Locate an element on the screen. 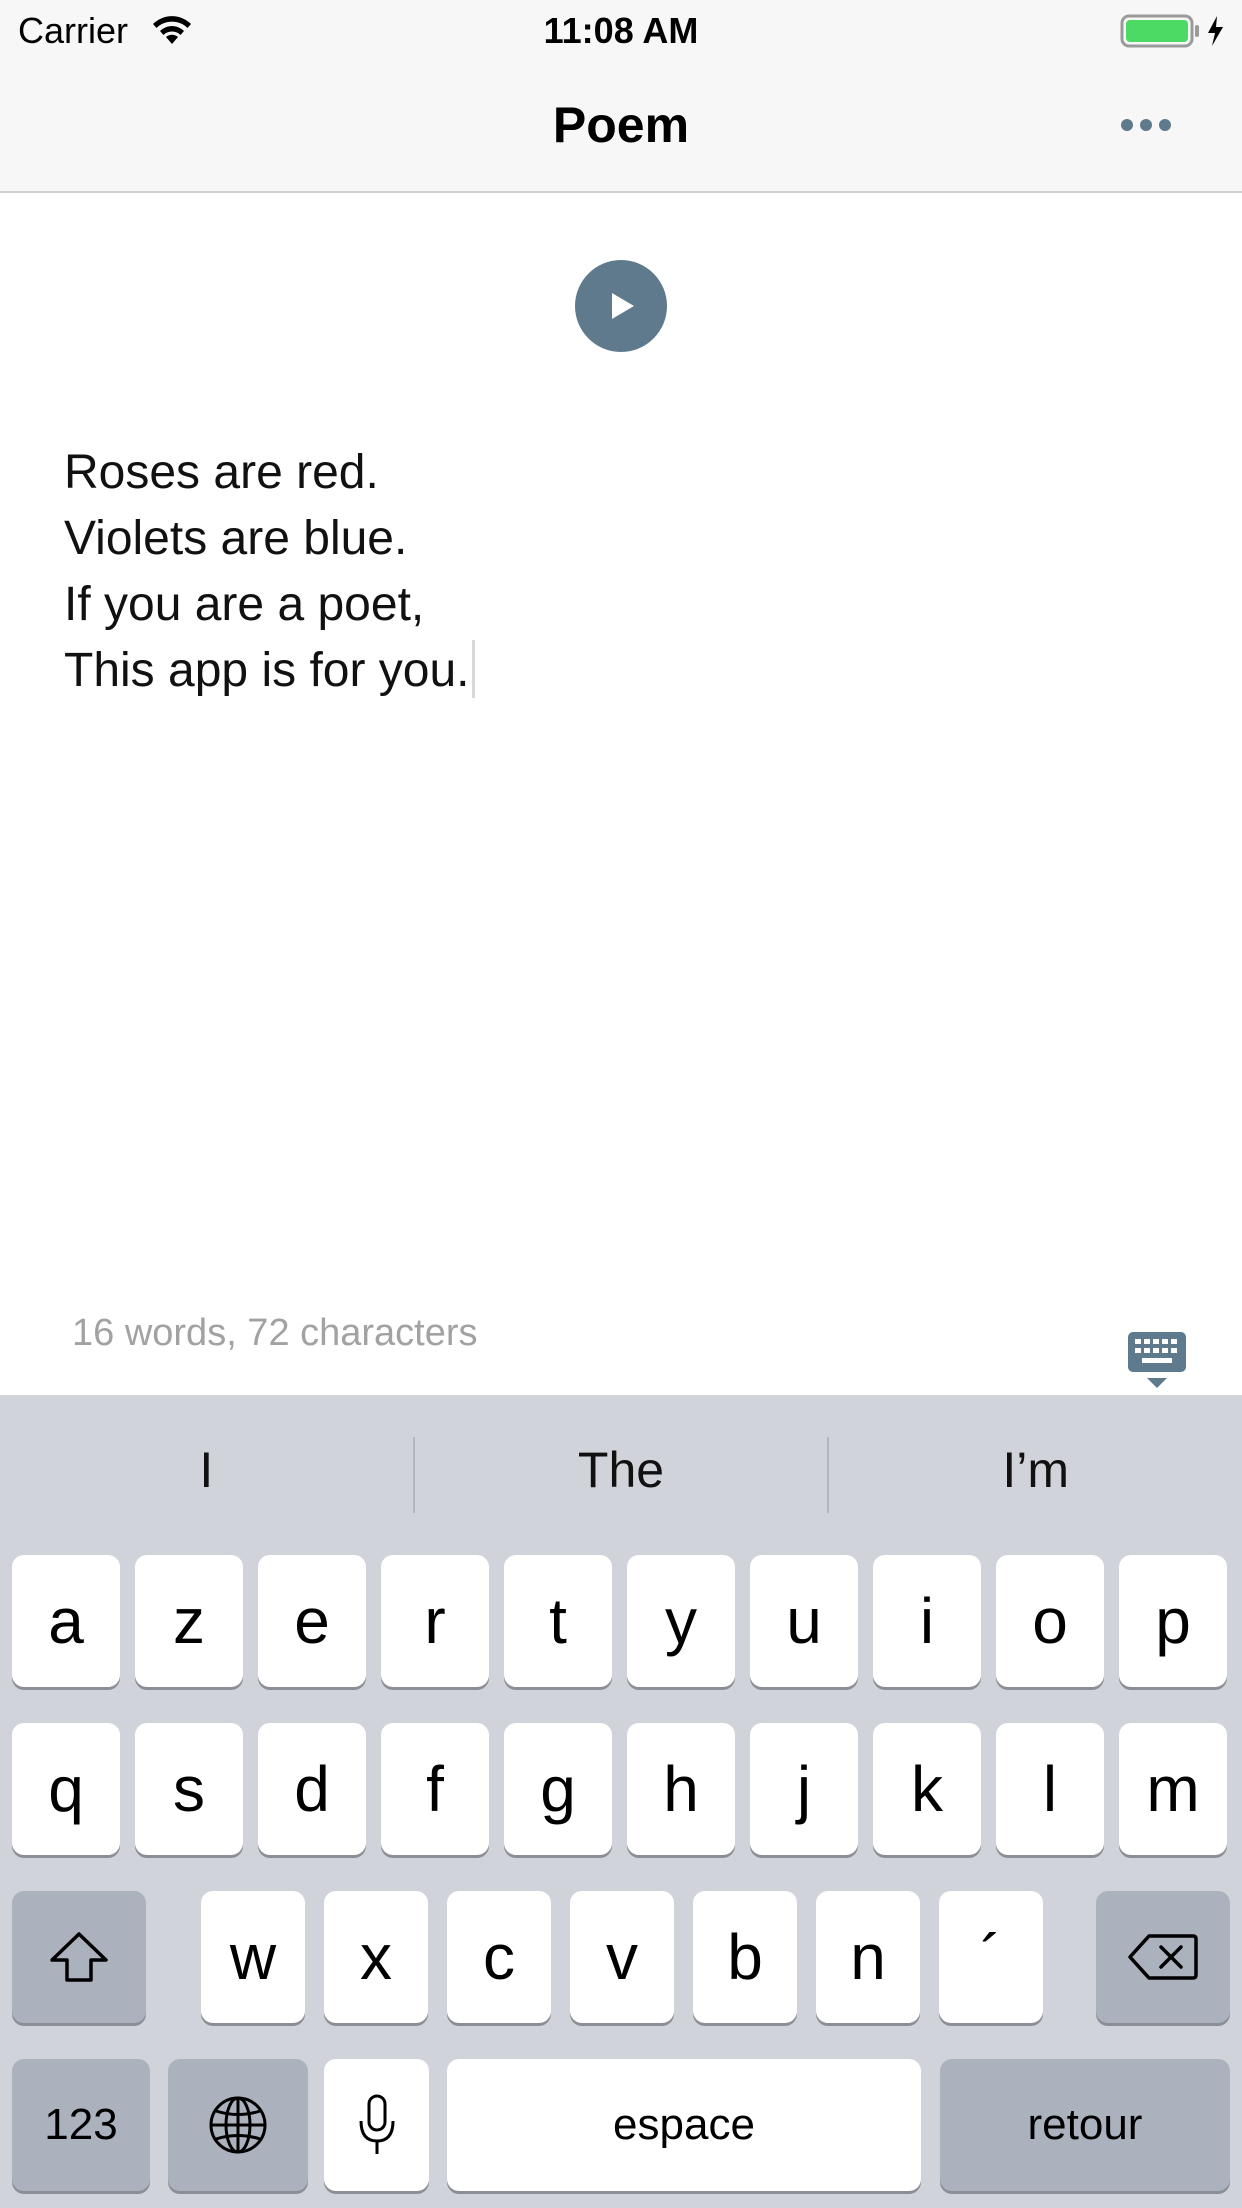 Image resolution: width=1242 pixels, height=2208 pixels. status-bar: Carrier 11:08 AM is located at coordinates (621, 30).